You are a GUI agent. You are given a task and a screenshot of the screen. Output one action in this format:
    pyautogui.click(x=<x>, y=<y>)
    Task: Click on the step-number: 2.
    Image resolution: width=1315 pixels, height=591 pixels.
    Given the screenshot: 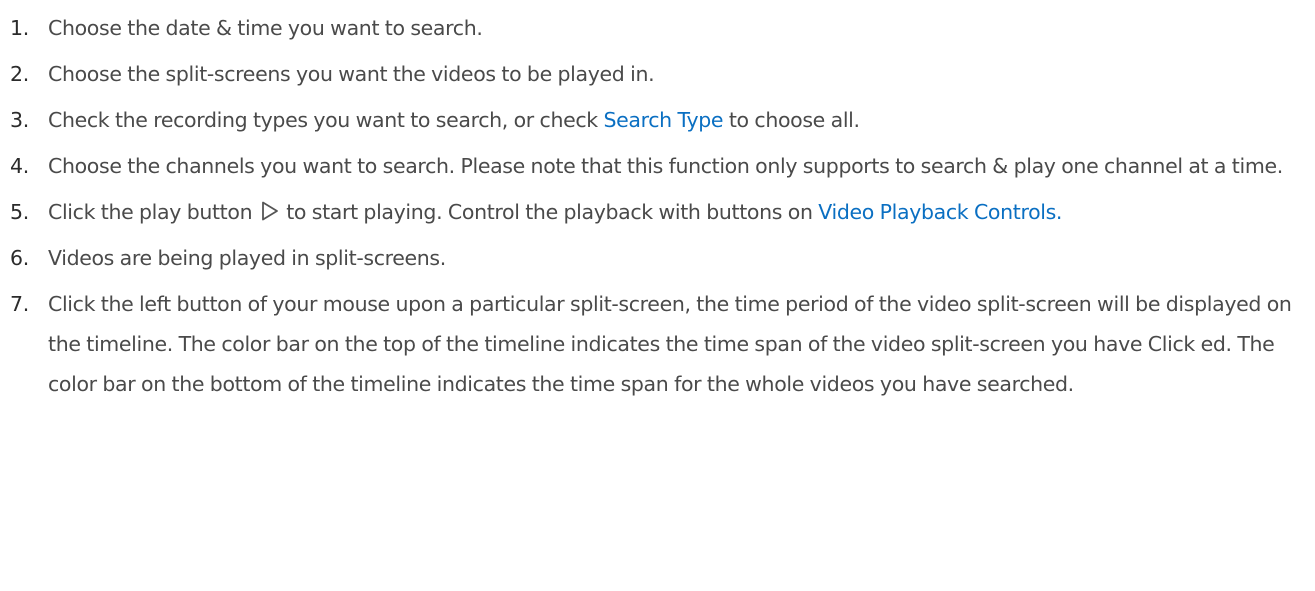 What is the action you would take?
    pyautogui.click(x=19, y=74)
    